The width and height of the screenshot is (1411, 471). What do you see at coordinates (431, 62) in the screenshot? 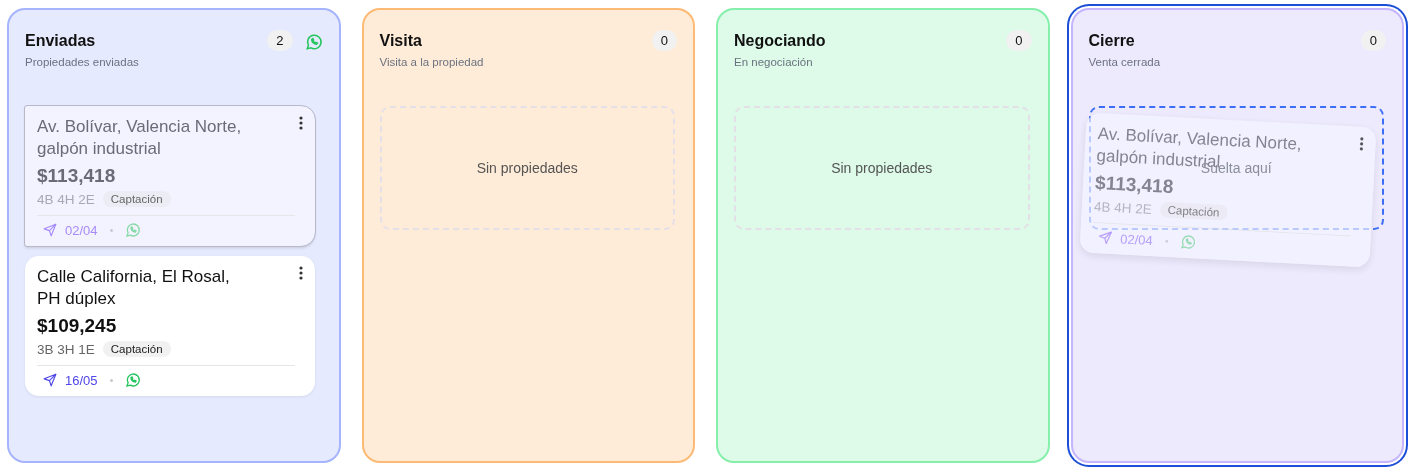
I see `column-subtitle: Visita a la propiedad` at bounding box center [431, 62].